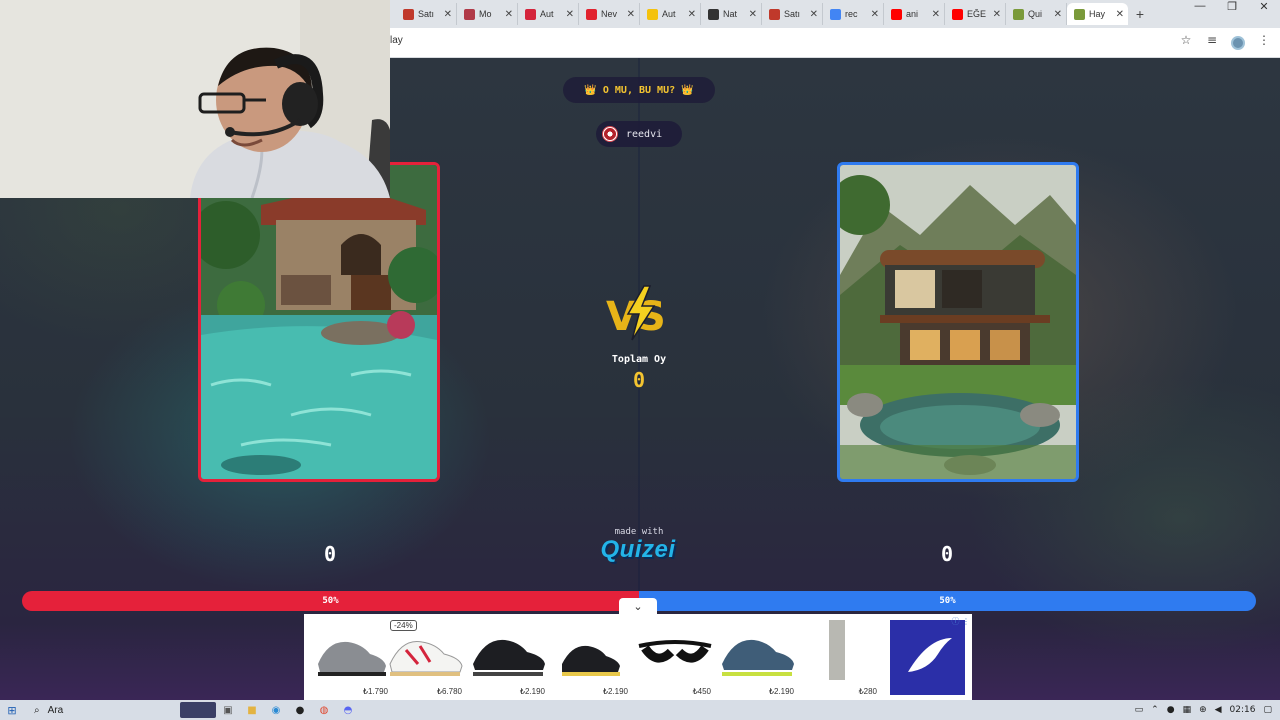 The height and width of the screenshot is (720, 1280). I want to click on choice-card-right, so click(958, 322).